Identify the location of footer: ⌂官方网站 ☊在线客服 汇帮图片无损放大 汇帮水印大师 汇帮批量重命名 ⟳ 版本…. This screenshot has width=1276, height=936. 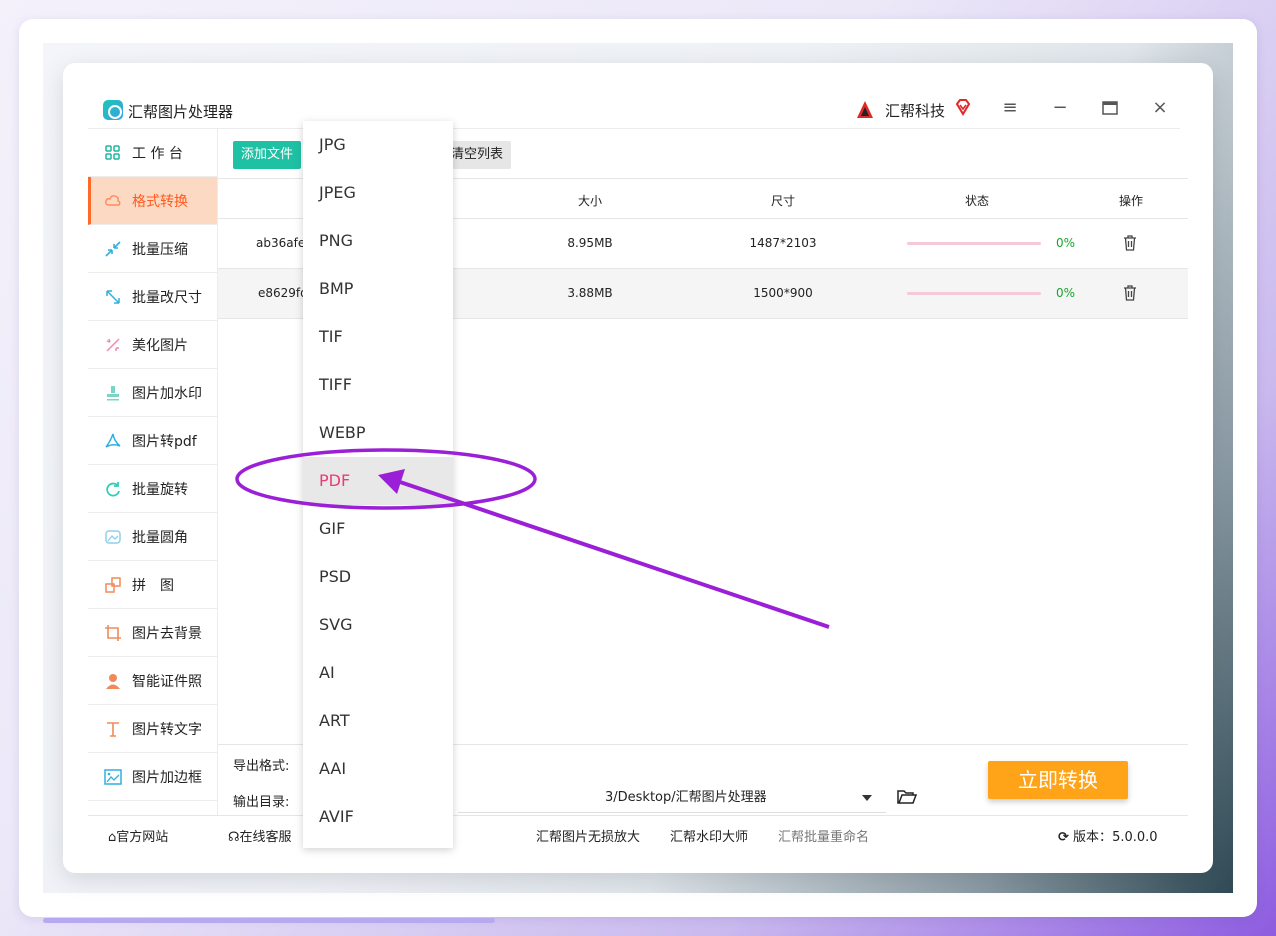
(638, 833).